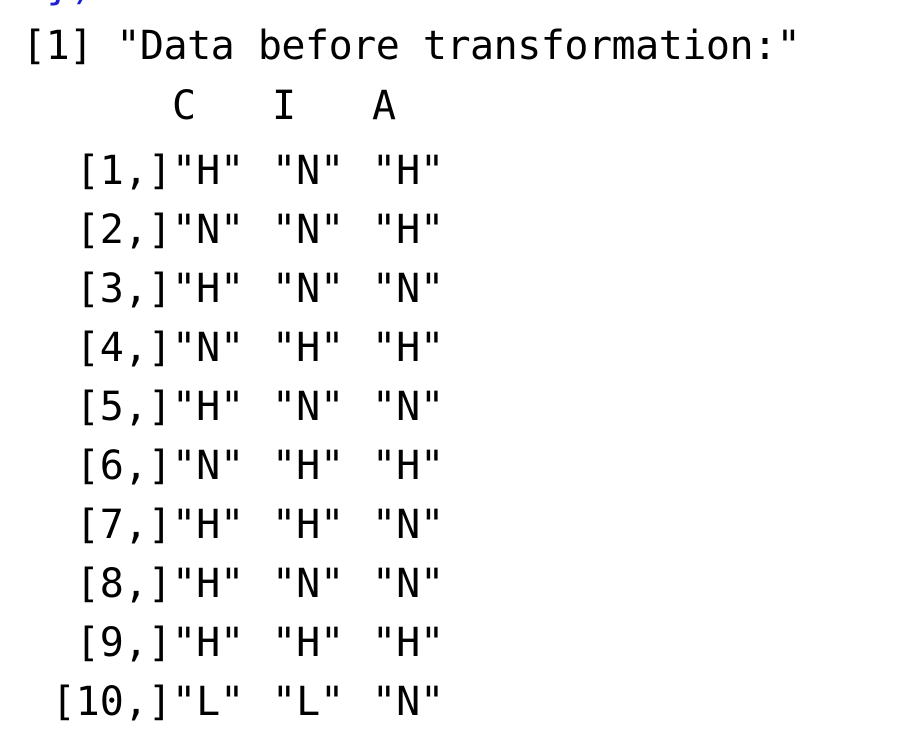  Describe the element at coordinates (247, 525) in the screenshot. I see `matrix-row: [7,]"H" "H" "N"` at that location.